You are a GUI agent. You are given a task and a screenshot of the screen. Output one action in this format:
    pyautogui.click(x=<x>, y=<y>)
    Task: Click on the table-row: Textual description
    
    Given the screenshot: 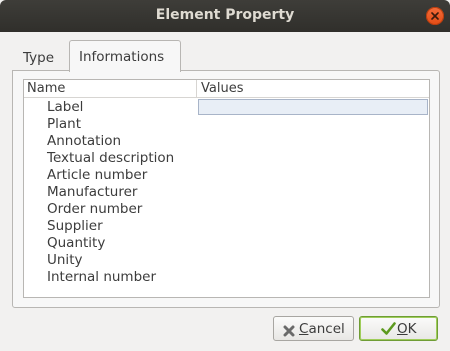 What is the action you would take?
    pyautogui.click(x=226, y=158)
    